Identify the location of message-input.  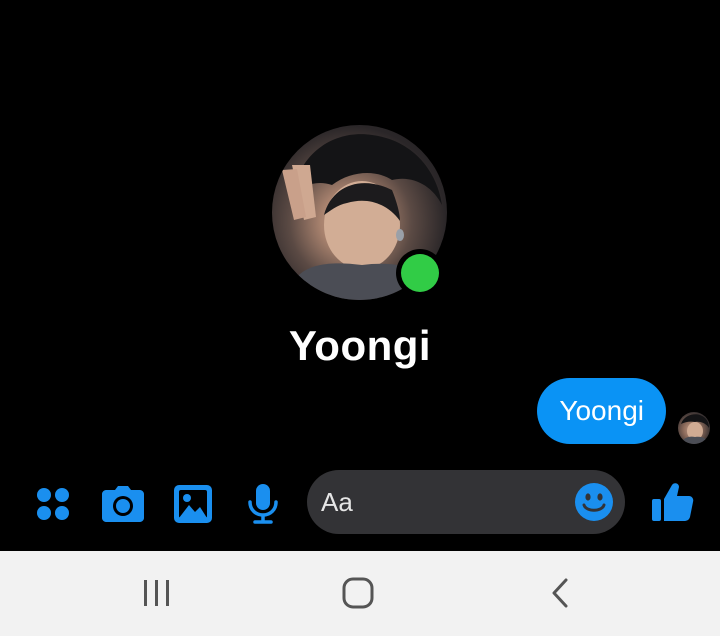
(439, 502).